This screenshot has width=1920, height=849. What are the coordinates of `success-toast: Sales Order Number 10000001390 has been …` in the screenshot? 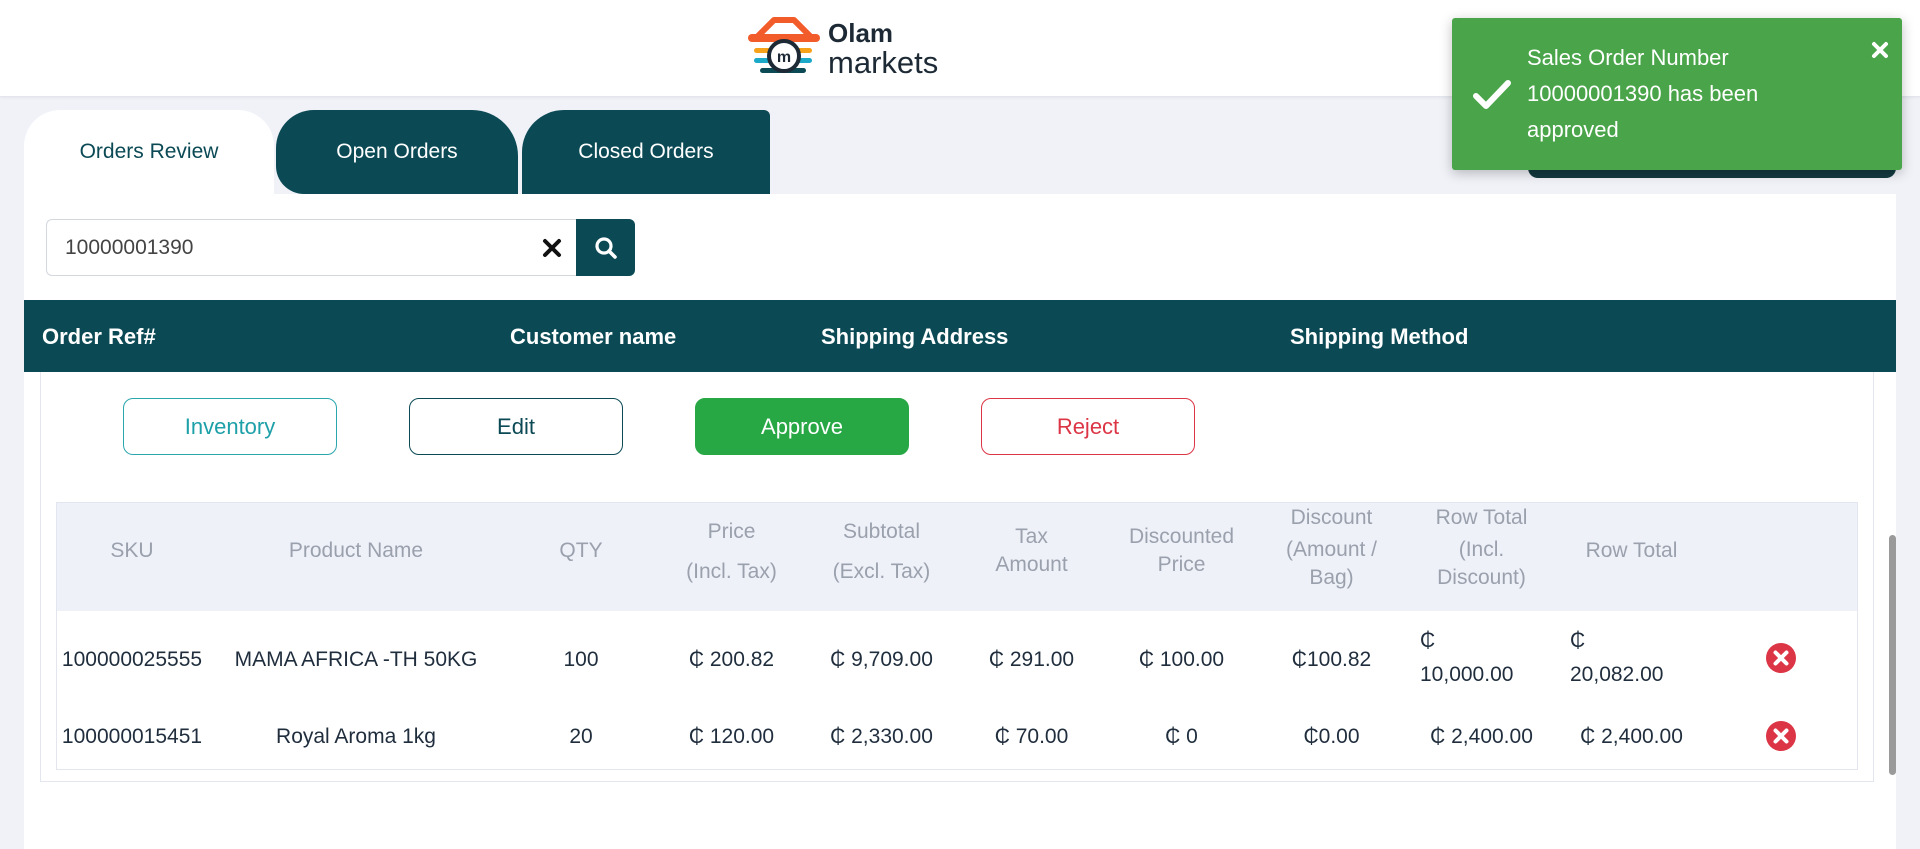 It's located at (1677, 94).